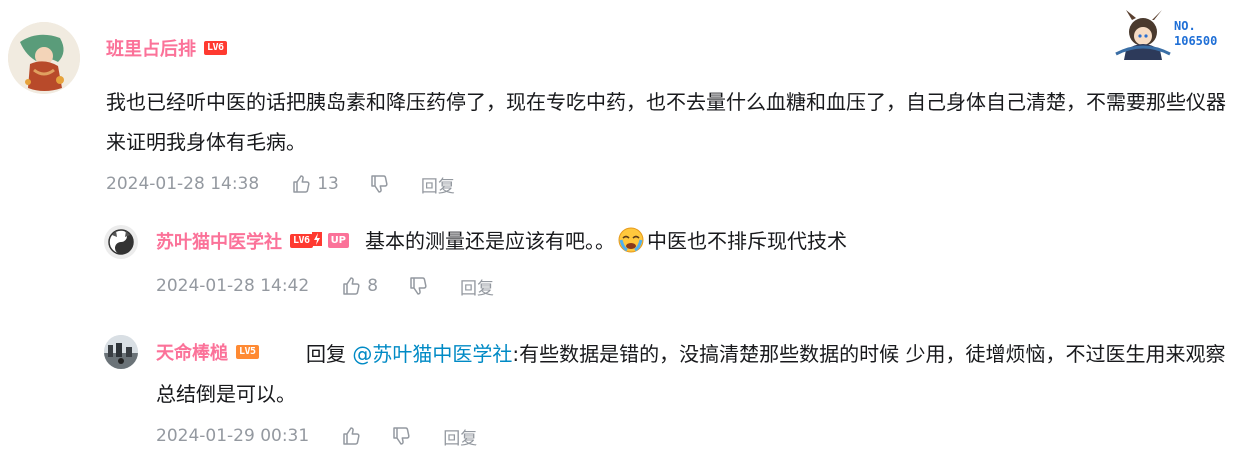 This screenshot has height=459, width=1250. Describe the element at coordinates (151, 48) in the screenshot. I see `username: 班里占后排` at that location.